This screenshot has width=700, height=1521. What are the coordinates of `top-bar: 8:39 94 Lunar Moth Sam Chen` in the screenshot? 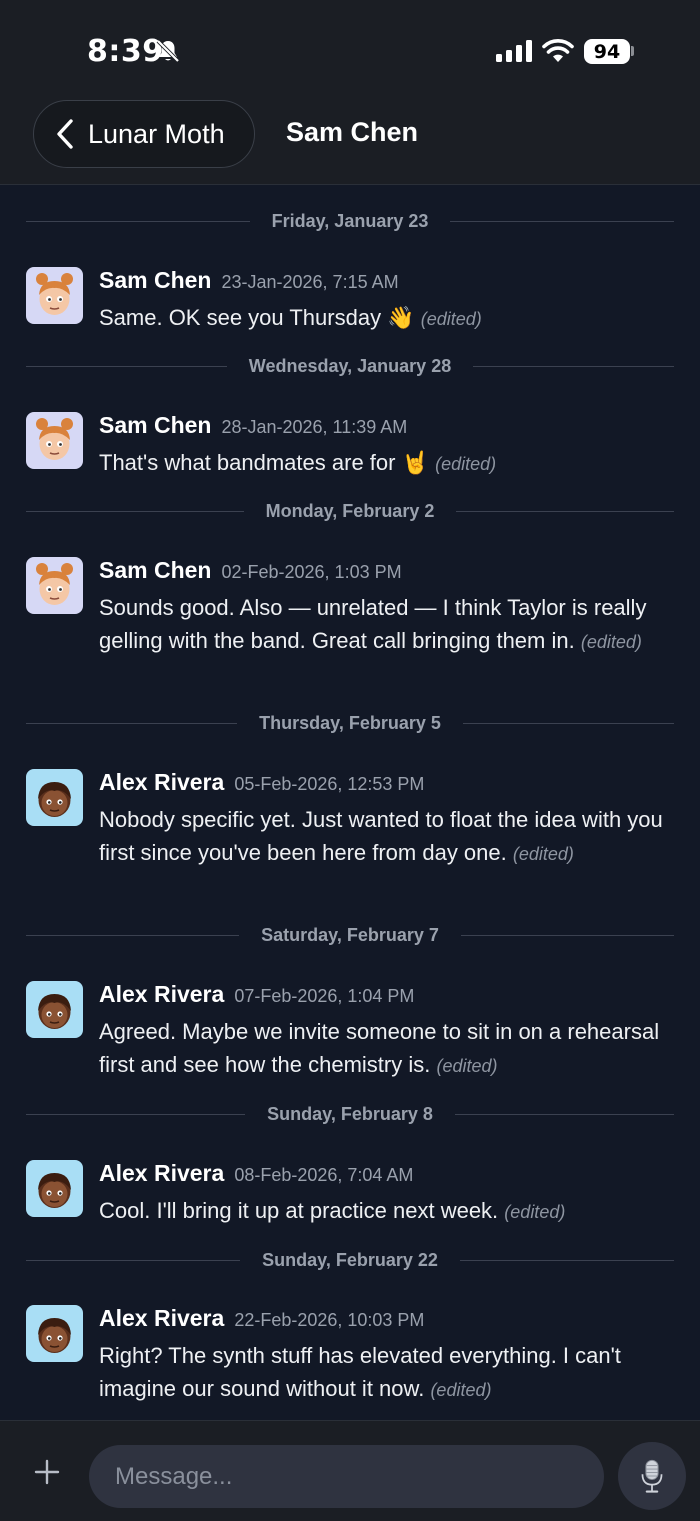 It's located at (350, 92).